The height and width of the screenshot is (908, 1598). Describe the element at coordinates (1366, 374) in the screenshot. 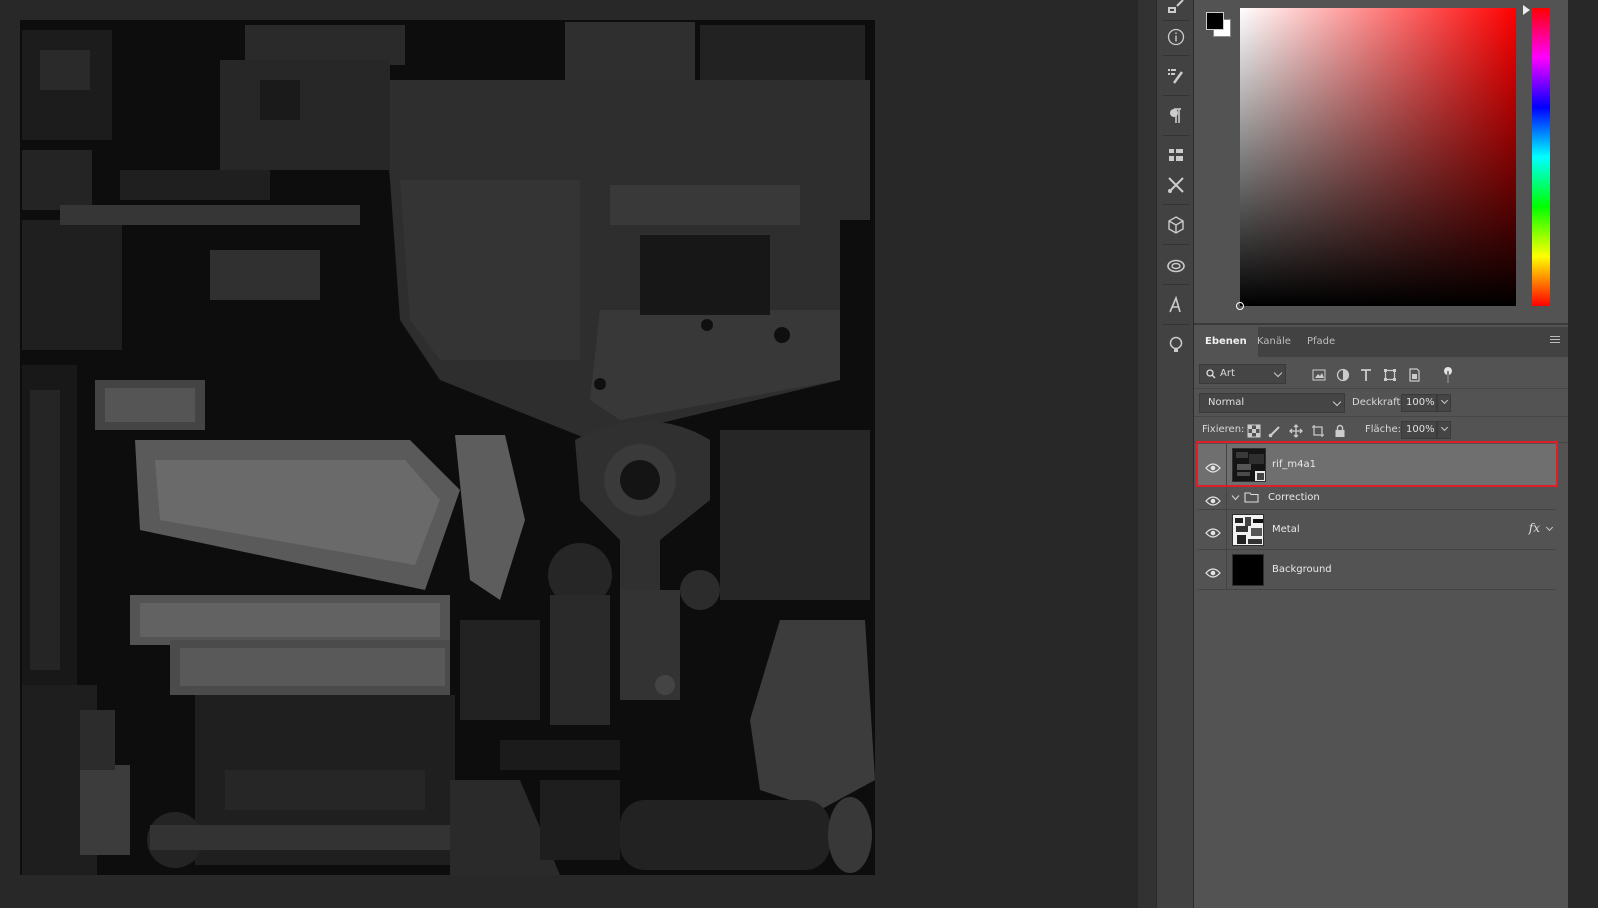

I see `filter-type-layers-icon` at that location.